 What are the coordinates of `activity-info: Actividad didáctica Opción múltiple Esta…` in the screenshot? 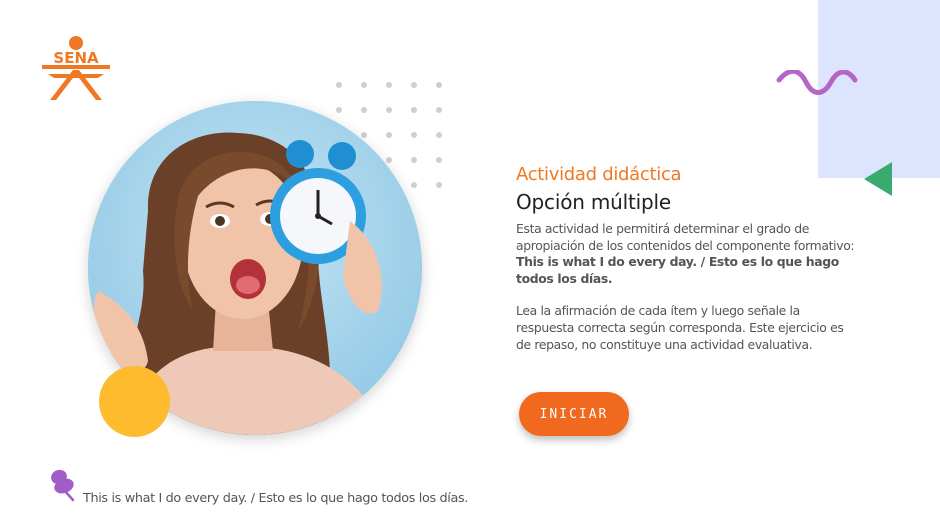 It's located at (688, 258).